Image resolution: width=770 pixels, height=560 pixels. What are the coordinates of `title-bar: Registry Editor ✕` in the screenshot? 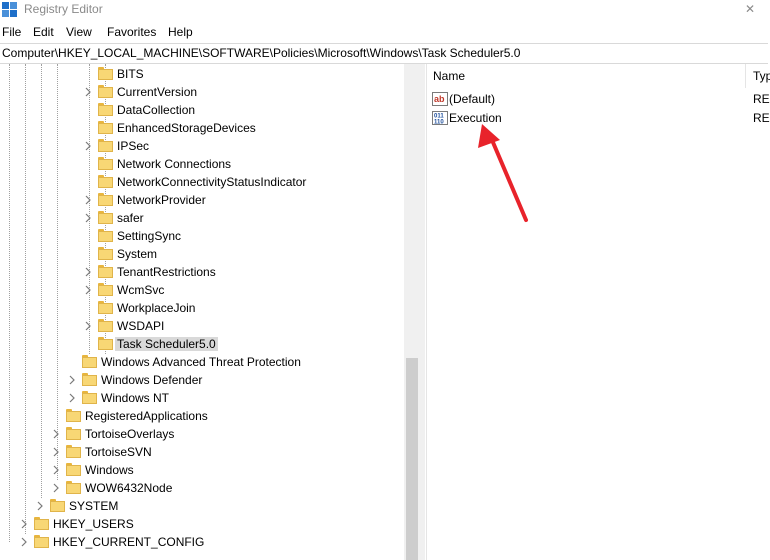 It's located at (385, 10).